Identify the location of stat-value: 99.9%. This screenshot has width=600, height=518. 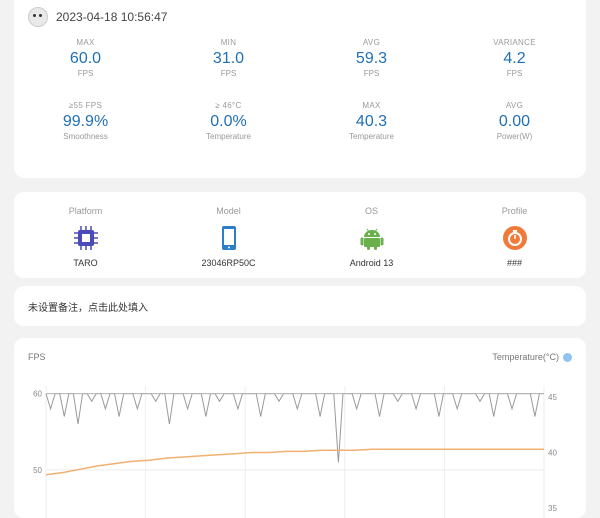
(85, 121).